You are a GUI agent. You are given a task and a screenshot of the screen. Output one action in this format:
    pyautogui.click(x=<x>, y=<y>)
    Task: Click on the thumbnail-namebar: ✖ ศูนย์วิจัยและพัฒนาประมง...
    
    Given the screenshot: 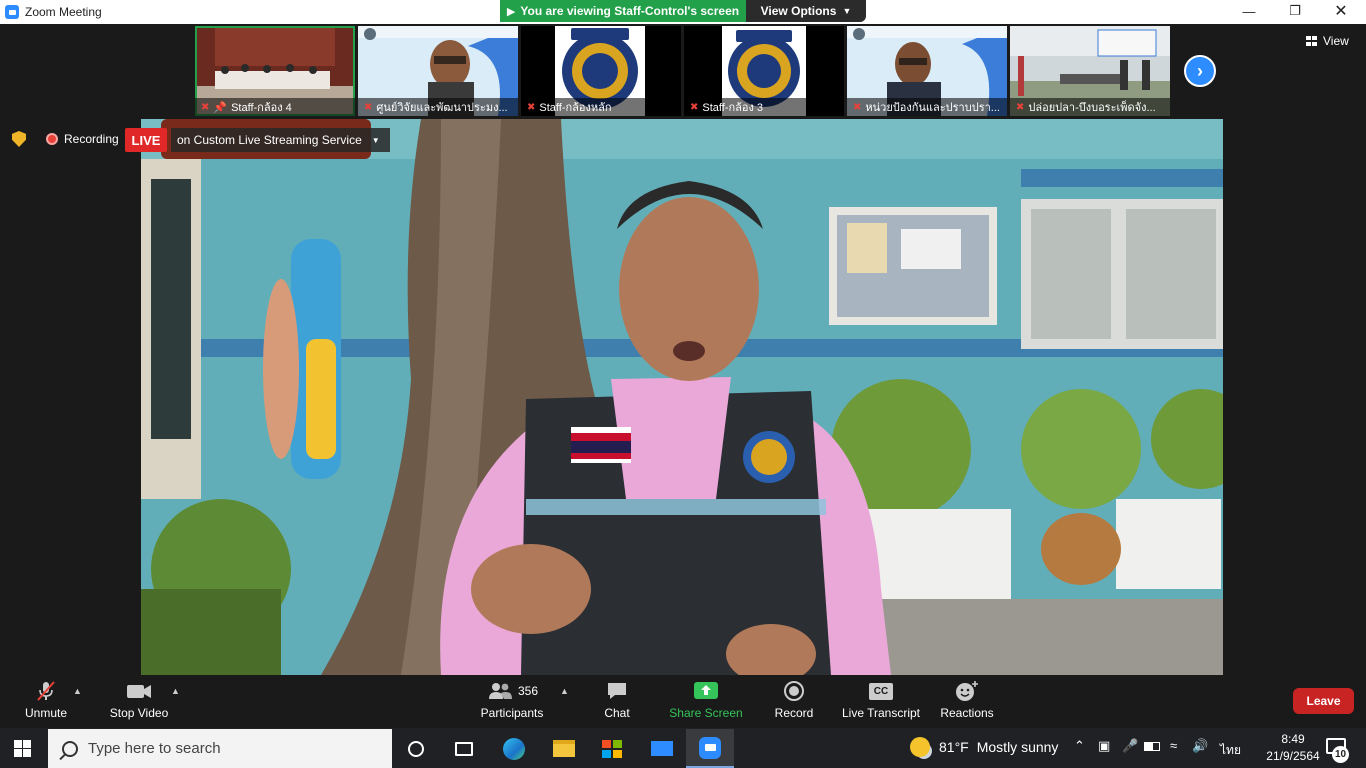 What is the action you would take?
    pyautogui.click(x=438, y=107)
    